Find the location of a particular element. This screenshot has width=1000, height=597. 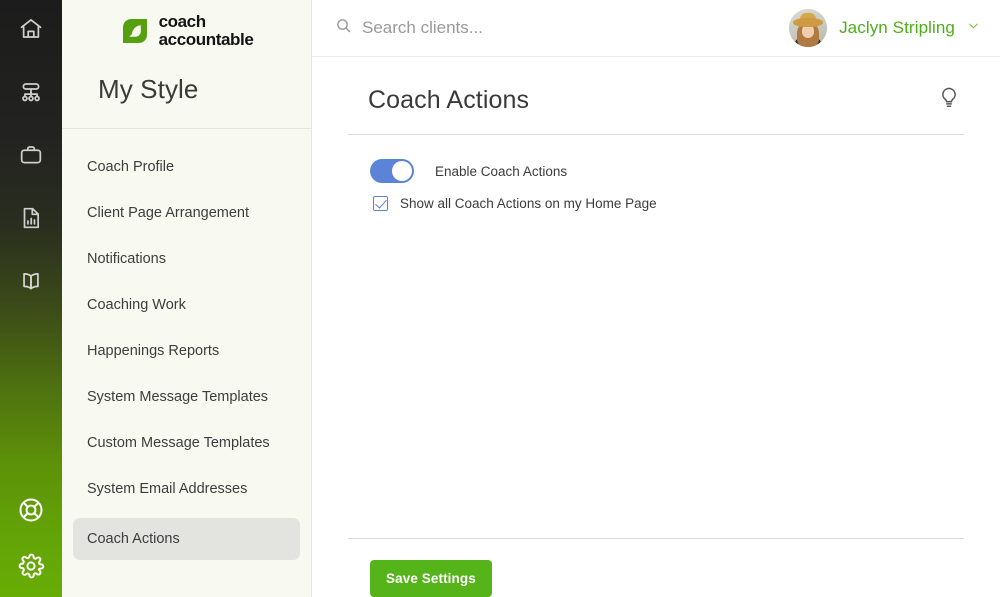

sidebar-heading: My Style is located at coordinates (186, 93).